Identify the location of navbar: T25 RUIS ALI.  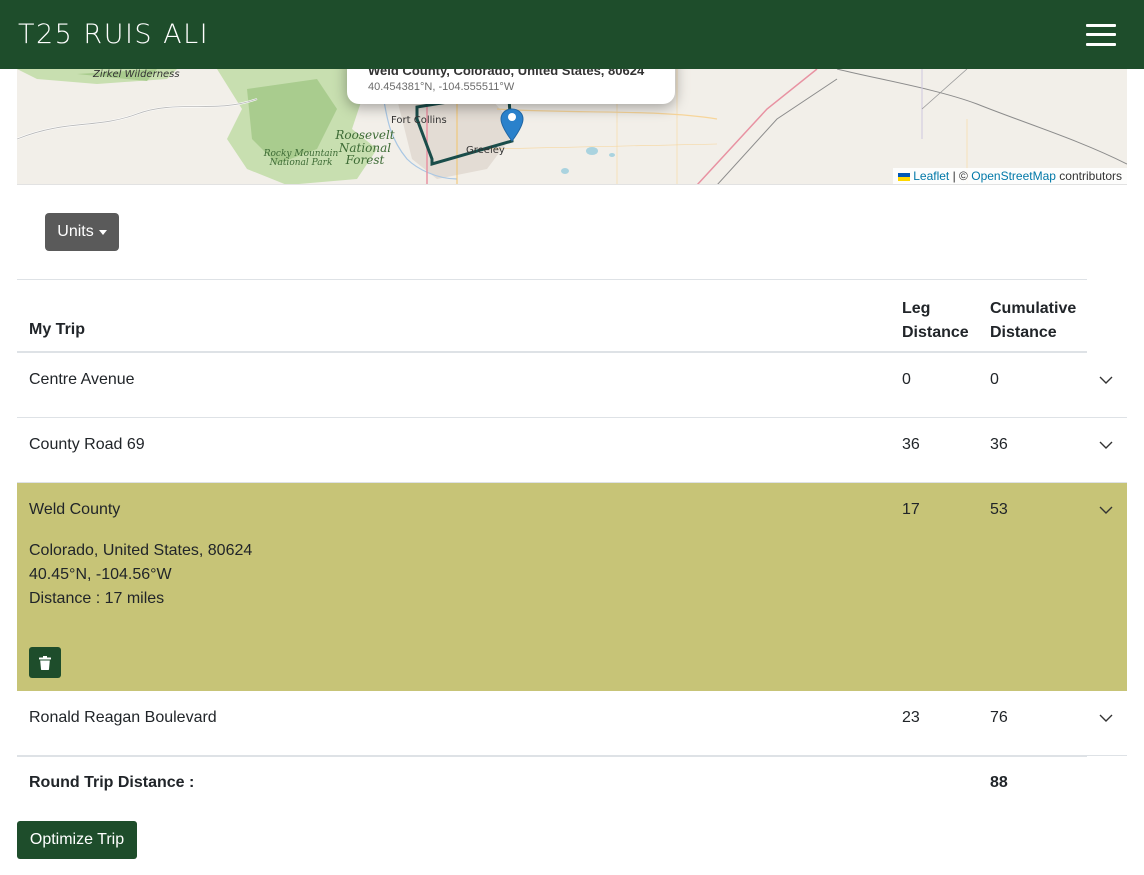
(572, 34).